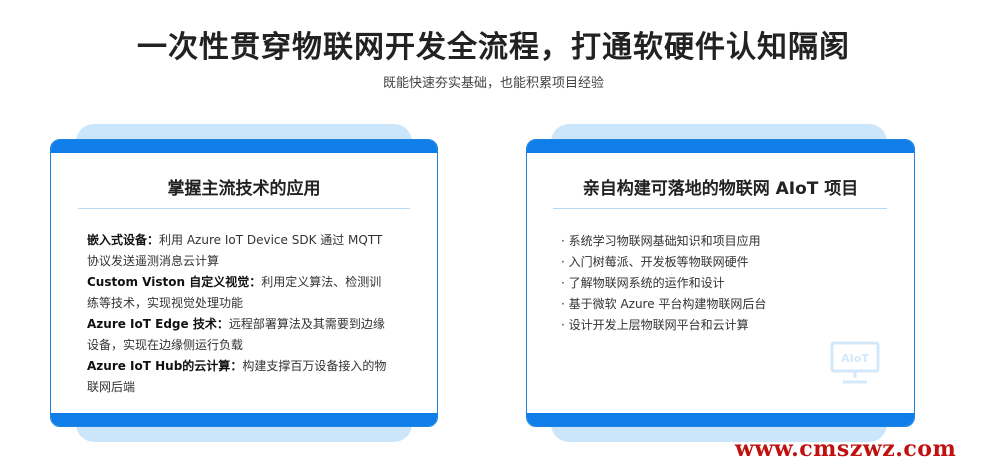 The width and height of the screenshot is (987, 467). I want to click on right-card-divider, so click(720, 208).